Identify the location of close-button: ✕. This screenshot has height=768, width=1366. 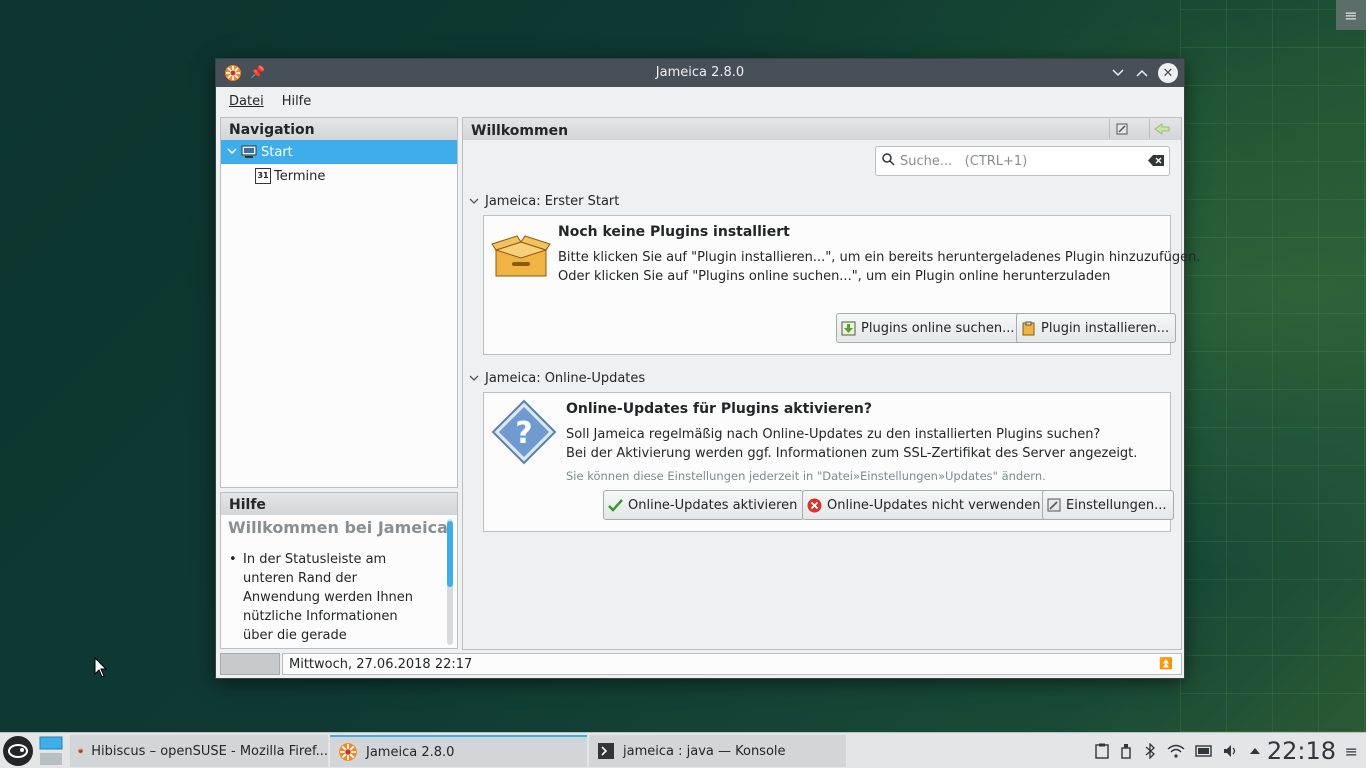
(1168, 73).